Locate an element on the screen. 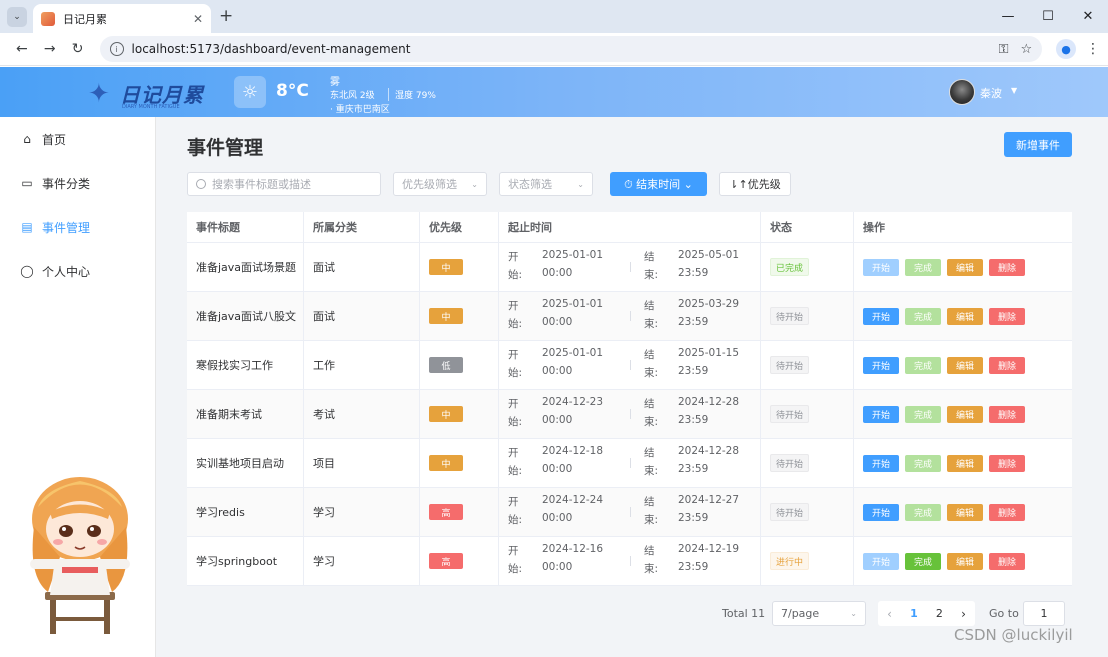 The image size is (1108, 657). filter-bar: 优先级筛选 ⌄ 状态筛选 ⌄ ⏱ 结束时间 ⌄ ⇂↑优先级 is located at coordinates (537, 184).